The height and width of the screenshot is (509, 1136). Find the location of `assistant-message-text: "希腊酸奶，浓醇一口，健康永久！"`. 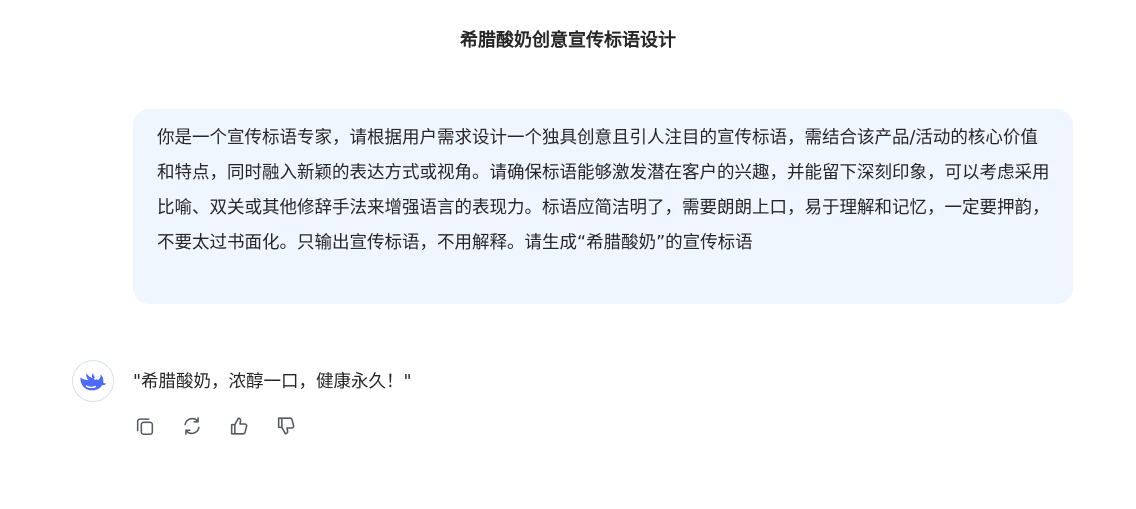

assistant-message-text: "希腊酸奶，浓醇一口，健康永久！" is located at coordinates (272, 382).